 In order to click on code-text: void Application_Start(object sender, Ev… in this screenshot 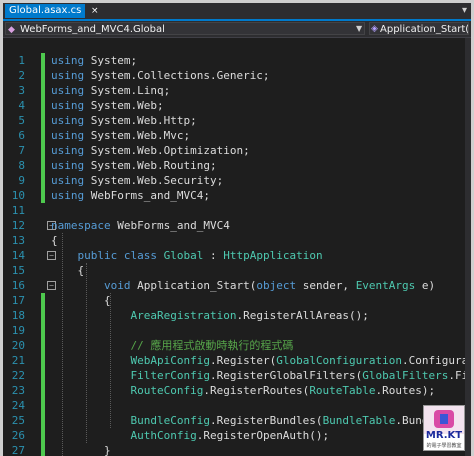, I will do `click(269, 285)`.